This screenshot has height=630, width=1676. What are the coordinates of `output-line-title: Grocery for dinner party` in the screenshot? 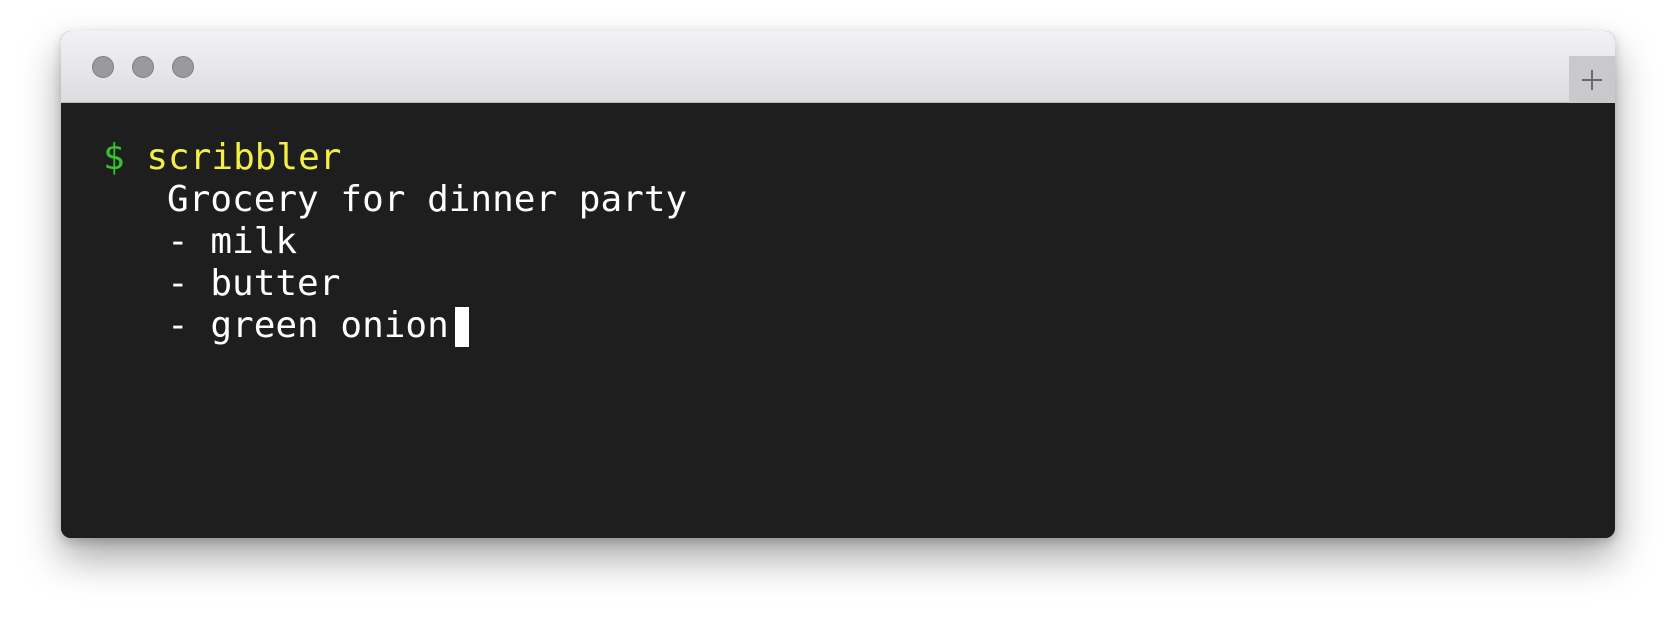 It's located at (427, 199).